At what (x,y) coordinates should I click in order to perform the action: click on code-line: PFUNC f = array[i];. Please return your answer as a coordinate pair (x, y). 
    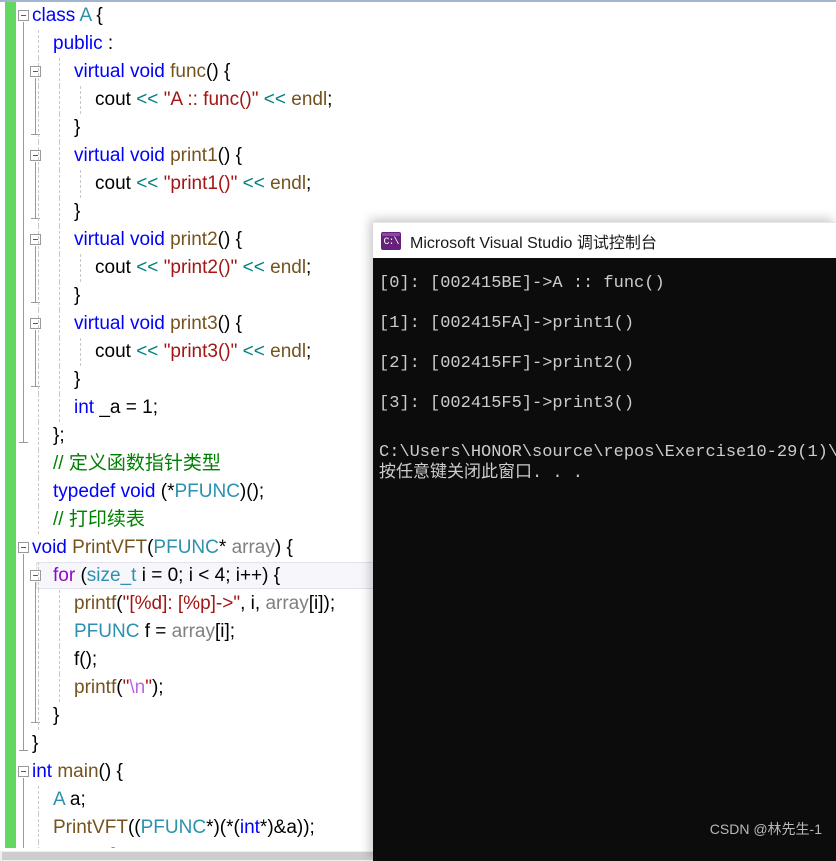
    Looking at the image, I should click on (154, 632).